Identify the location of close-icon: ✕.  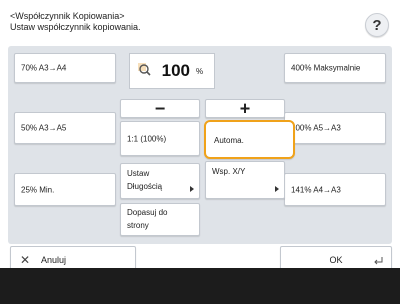
(25, 260).